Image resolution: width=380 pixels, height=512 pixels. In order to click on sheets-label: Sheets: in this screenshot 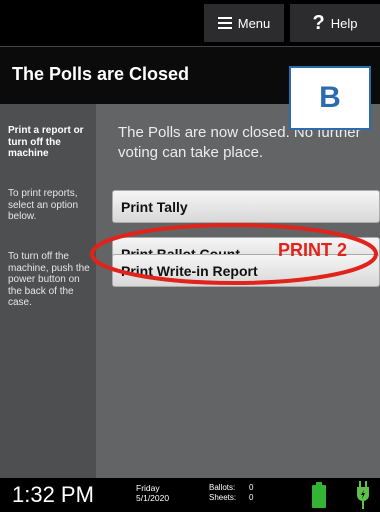, I will do `click(223, 497)`.